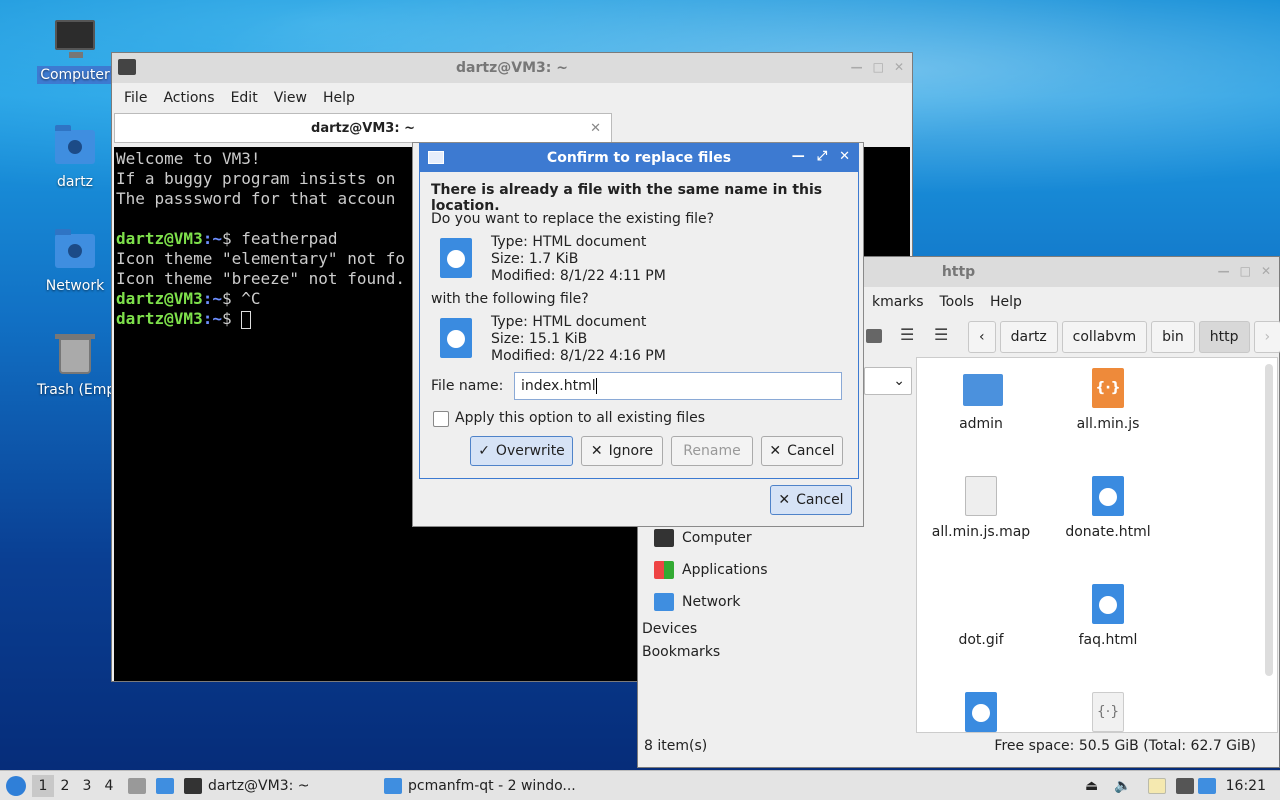 This screenshot has height=800, width=1280. Describe the element at coordinates (595, 128) in the screenshot. I see `tab-close-icon: ✕` at that location.